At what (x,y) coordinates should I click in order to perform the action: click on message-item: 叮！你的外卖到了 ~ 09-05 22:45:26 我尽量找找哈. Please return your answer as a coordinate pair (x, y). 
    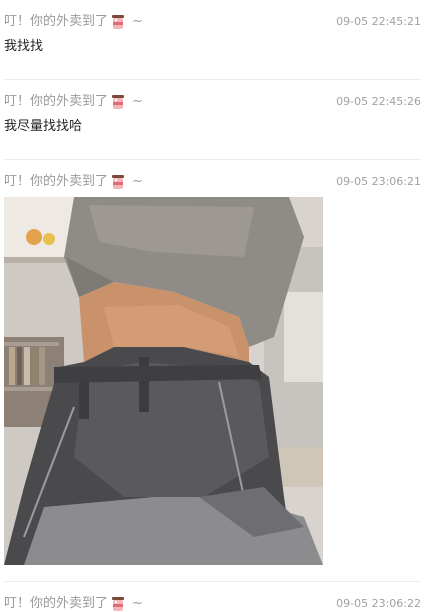
    Looking at the image, I should click on (212, 114).